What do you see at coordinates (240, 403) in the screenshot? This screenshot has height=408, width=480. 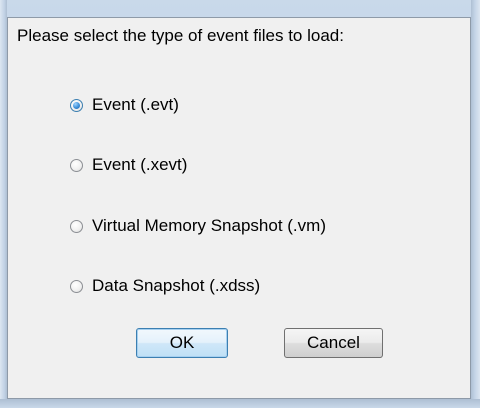 I see `window-border-bottom` at bounding box center [240, 403].